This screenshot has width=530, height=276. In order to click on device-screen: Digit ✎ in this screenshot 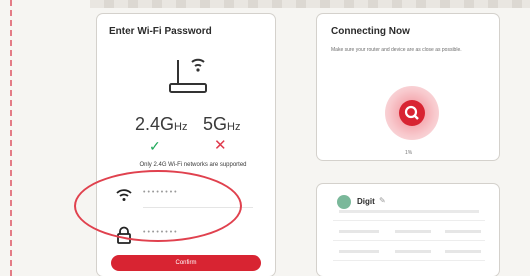, I will do `click(408, 230)`.